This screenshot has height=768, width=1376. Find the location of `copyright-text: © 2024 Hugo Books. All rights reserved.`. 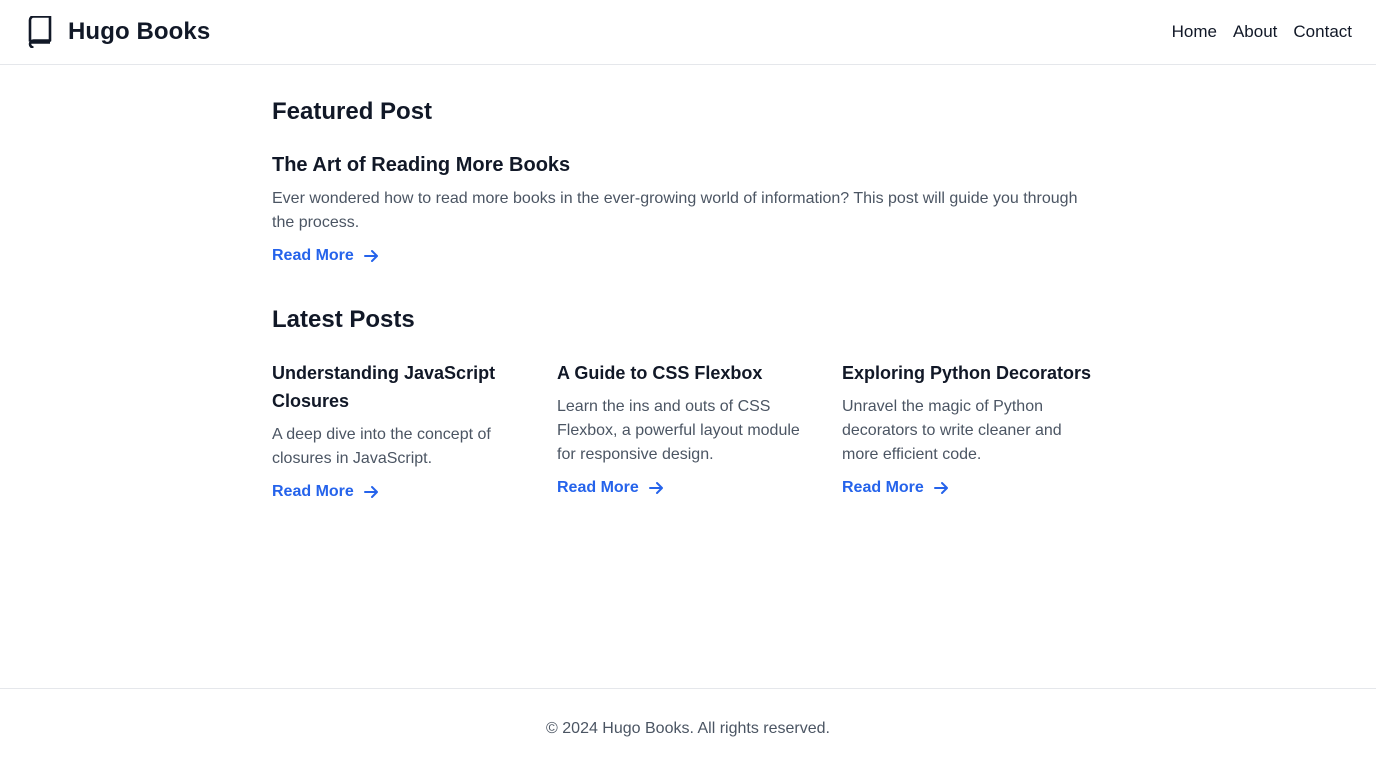

copyright-text: © 2024 Hugo Books. All rights reserved. is located at coordinates (688, 728).